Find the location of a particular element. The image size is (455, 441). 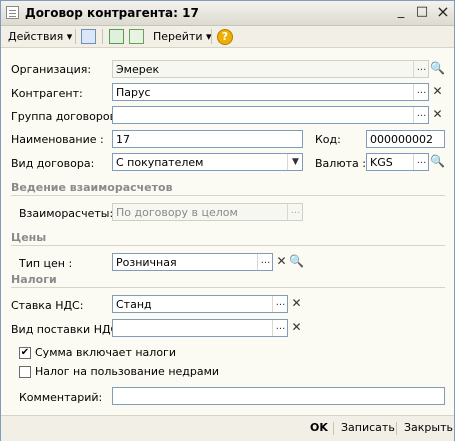

maximize-icon: □ is located at coordinates (422, 12).